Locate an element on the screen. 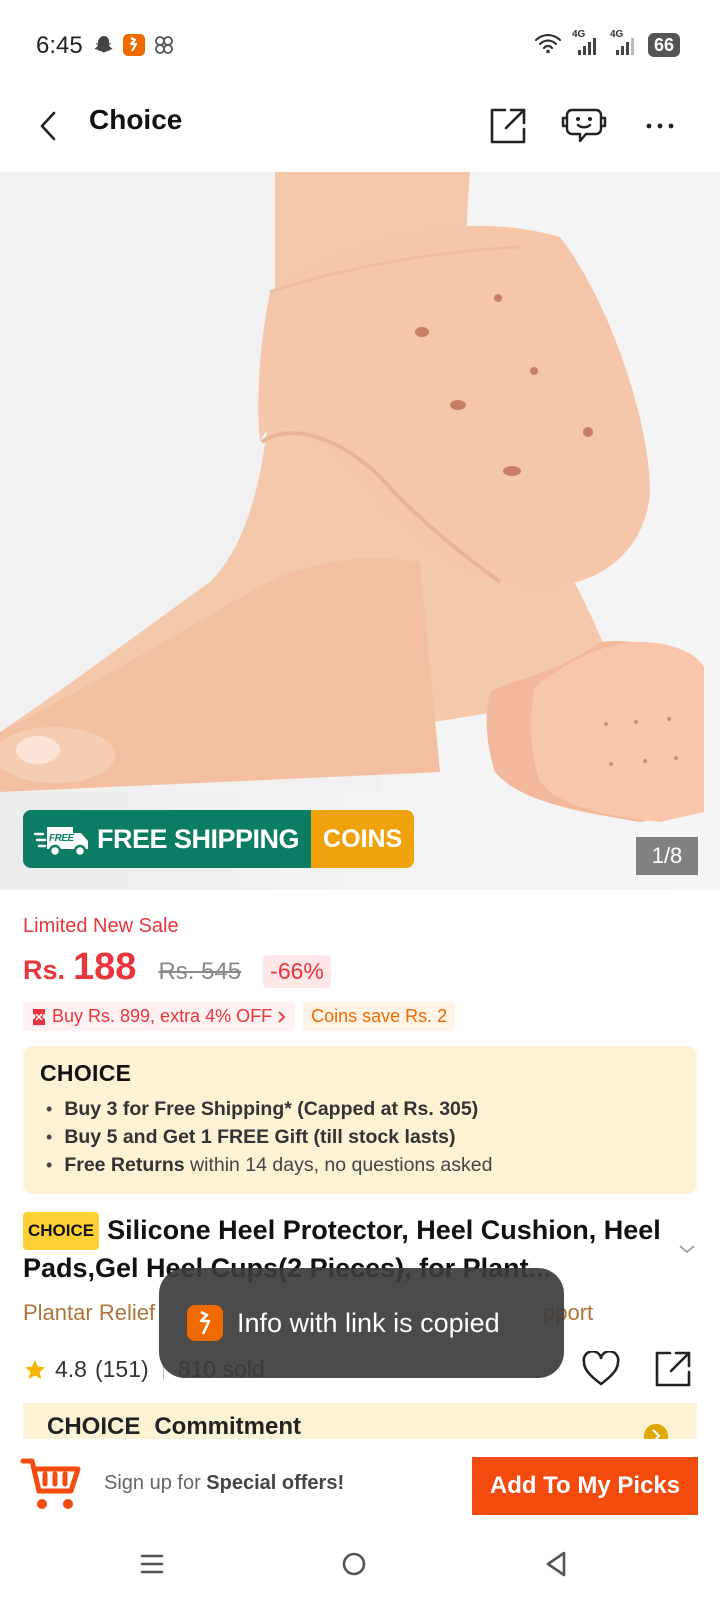  star-icon is located at coordinates (35, 1369).